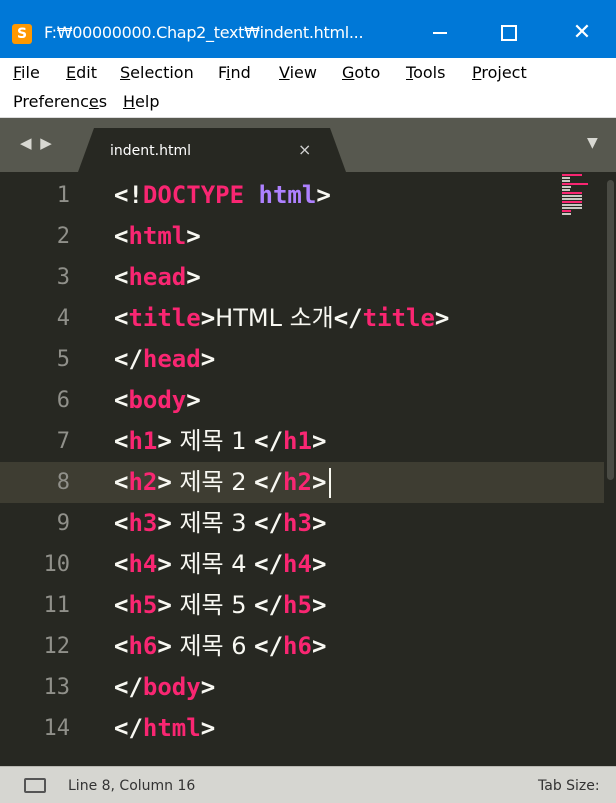 Image resolution: width=616 pixels, height=803 pixels. I want to click on code-text: <html>, so click(157, 236).